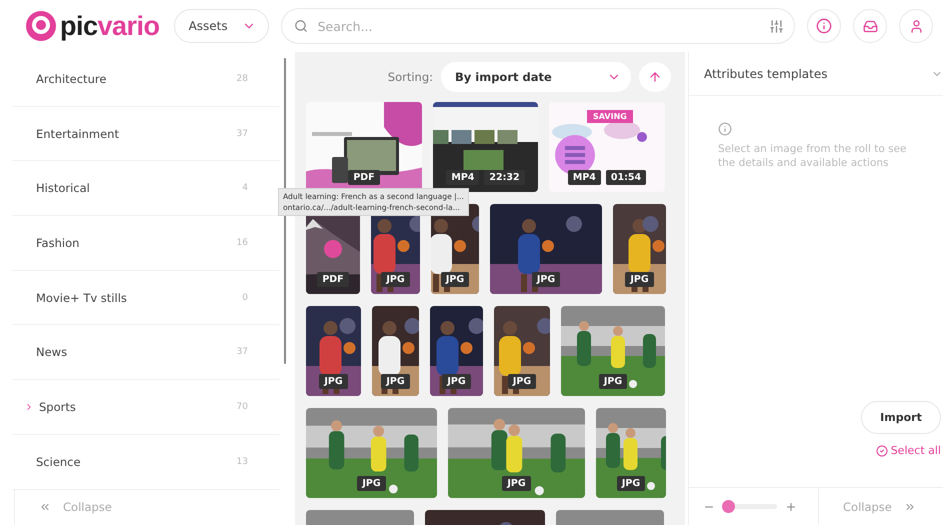 The width and height of the screenshot is (943, 525). I want to click on category-label: Architecture, so click(72, 79).